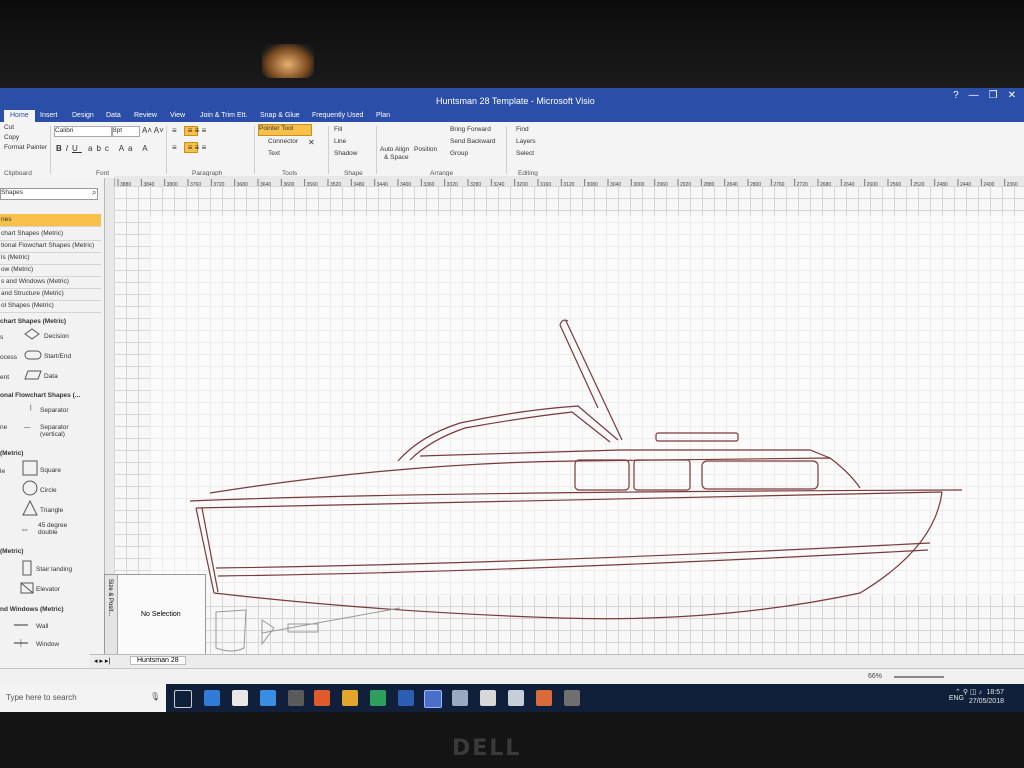 Image resolution: width=1024 pixels, height=768 pixels. I want to click on calculator-icon, so click(296, 698).